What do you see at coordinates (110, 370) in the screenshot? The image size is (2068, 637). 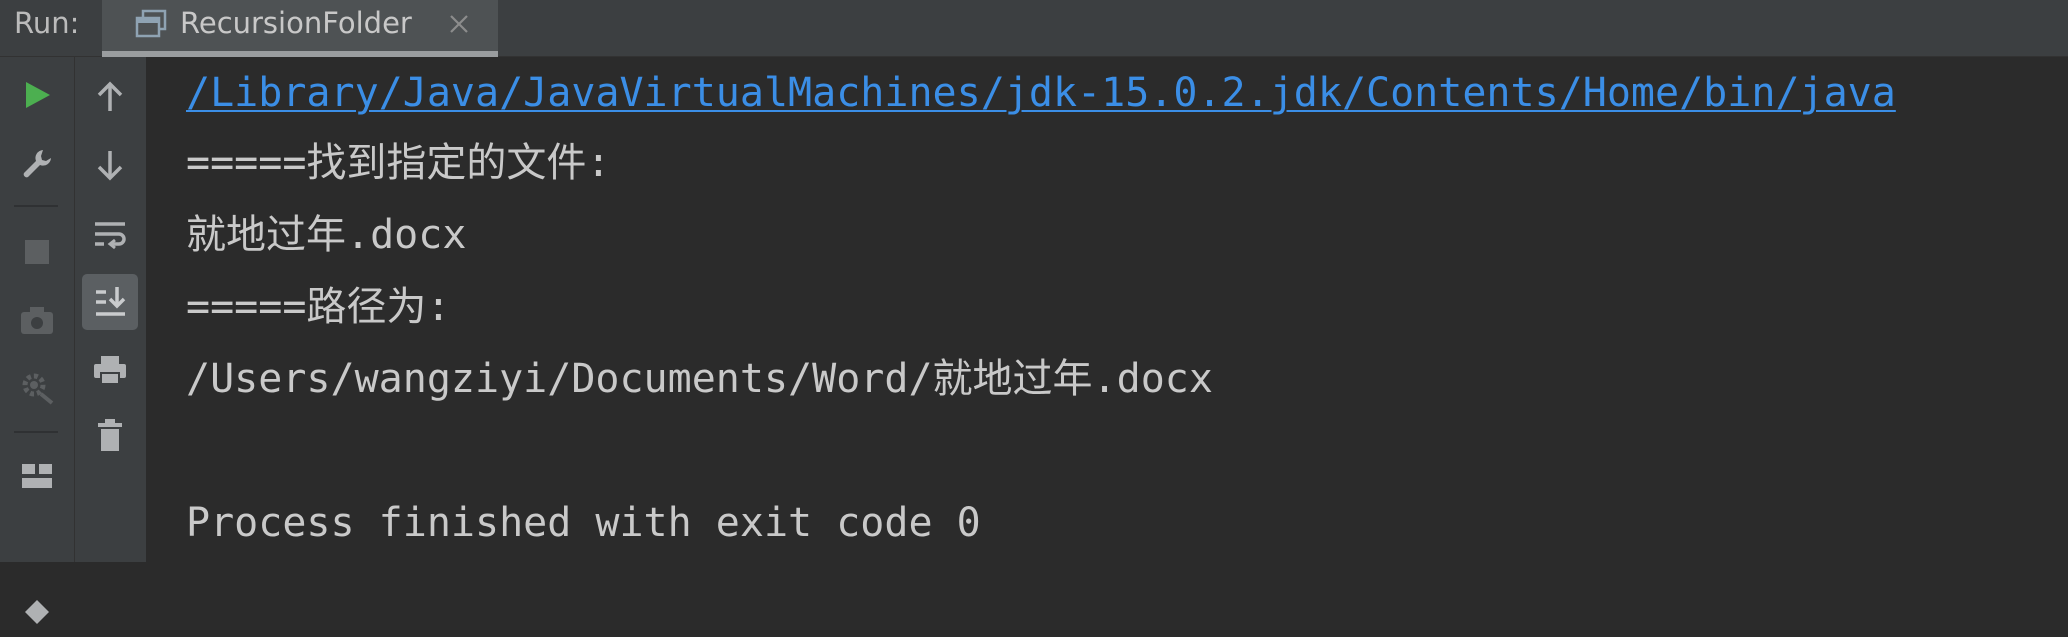 I see `print-icon` at bounding box center [110, 370].